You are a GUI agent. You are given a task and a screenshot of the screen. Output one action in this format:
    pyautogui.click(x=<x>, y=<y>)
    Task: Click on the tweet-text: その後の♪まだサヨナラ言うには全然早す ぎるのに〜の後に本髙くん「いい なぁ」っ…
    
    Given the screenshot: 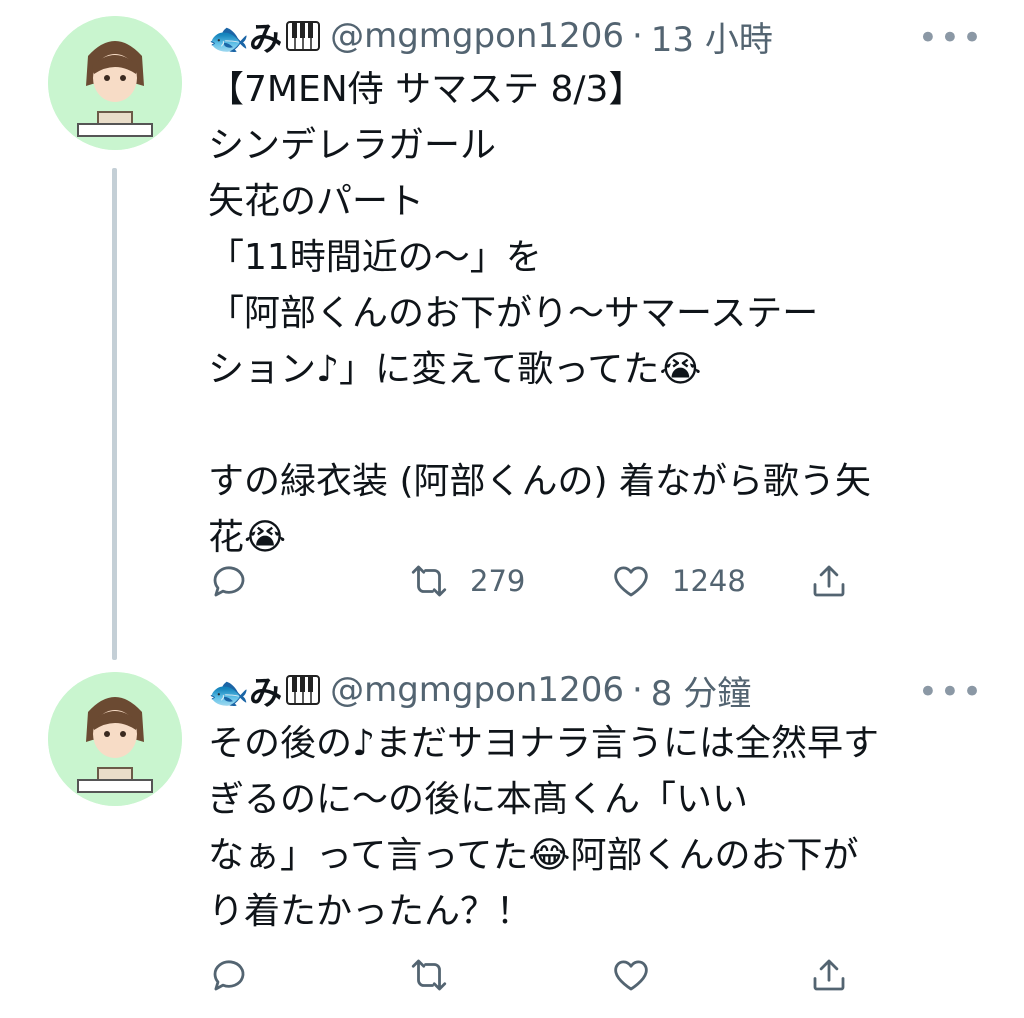 What is the action you would take?
    pyautogui.click(x=543, y=827)
    